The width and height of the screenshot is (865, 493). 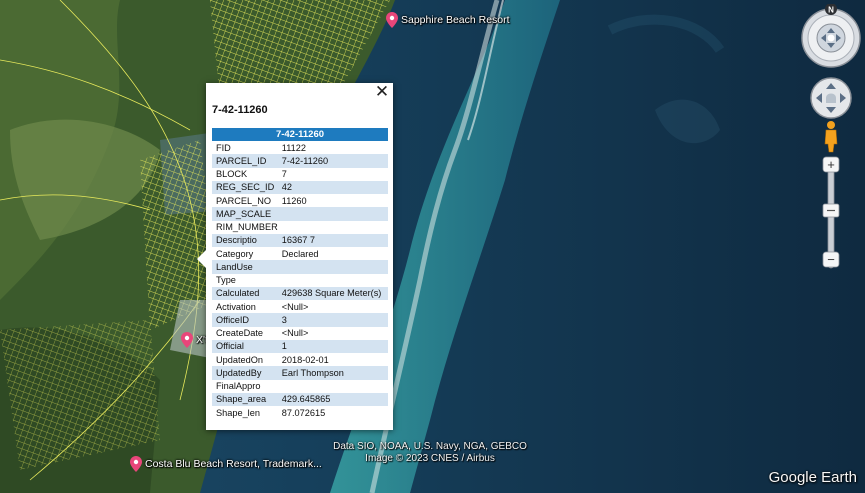 What do you see at coordinates (238, 412) in the screenshot?
I see `attribute-key: Shape_len` at bounding box center [238, 412].